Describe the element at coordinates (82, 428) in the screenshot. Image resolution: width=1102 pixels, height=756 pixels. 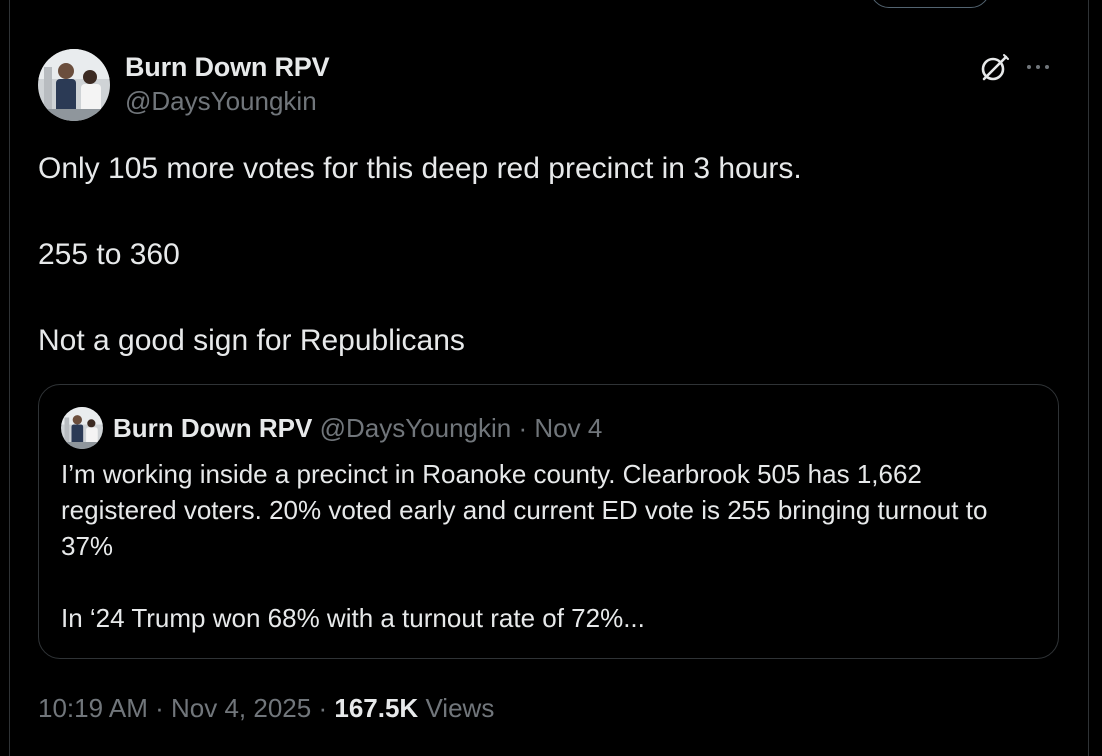
I see `quoted-avatar` at that location.